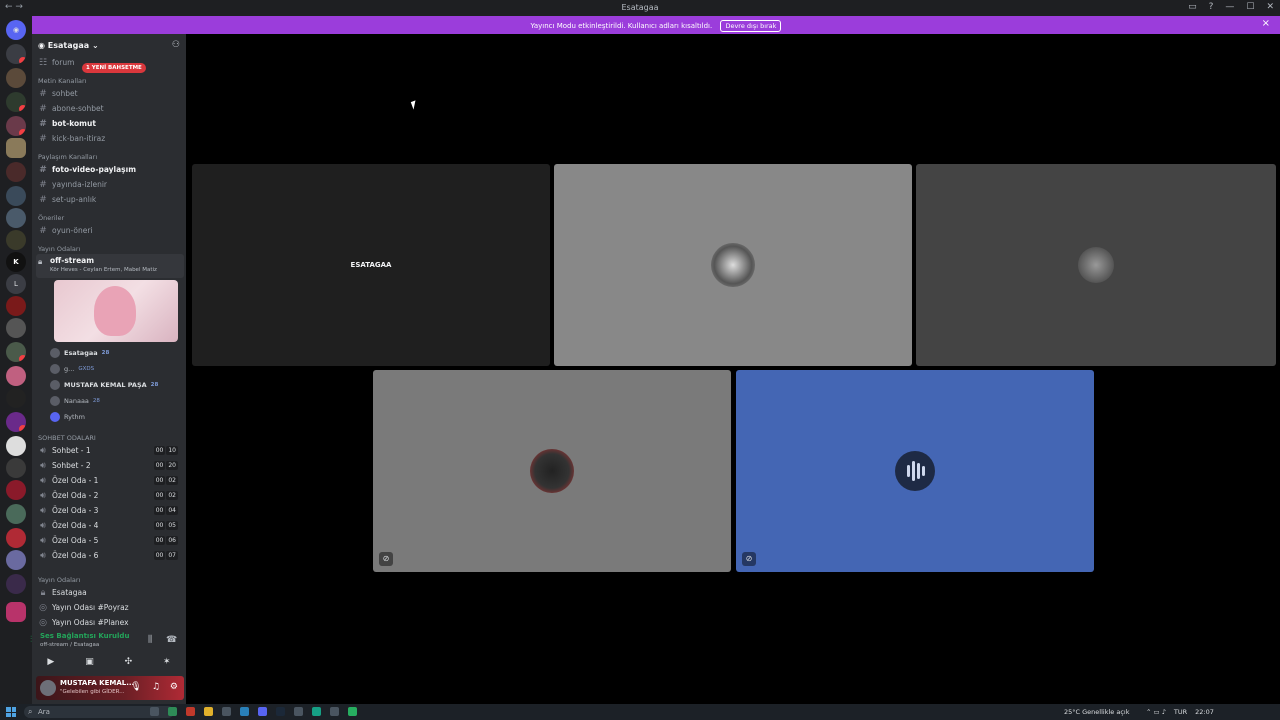 The width and height of the screenshot is (1280, 720). Describe the element at coordinates (116, 311) in the screenshot. I see `stream-preview` at that location.